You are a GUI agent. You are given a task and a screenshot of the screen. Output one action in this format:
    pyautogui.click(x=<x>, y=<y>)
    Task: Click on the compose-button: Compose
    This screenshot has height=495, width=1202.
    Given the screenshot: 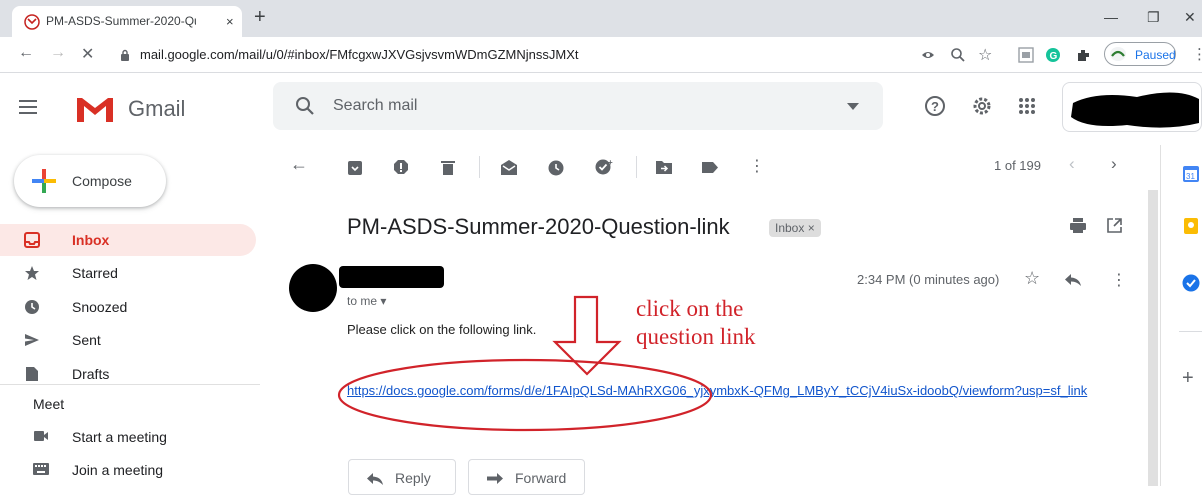 What is the action you would take?
    pyautogui.click(x=90, y=181)
    